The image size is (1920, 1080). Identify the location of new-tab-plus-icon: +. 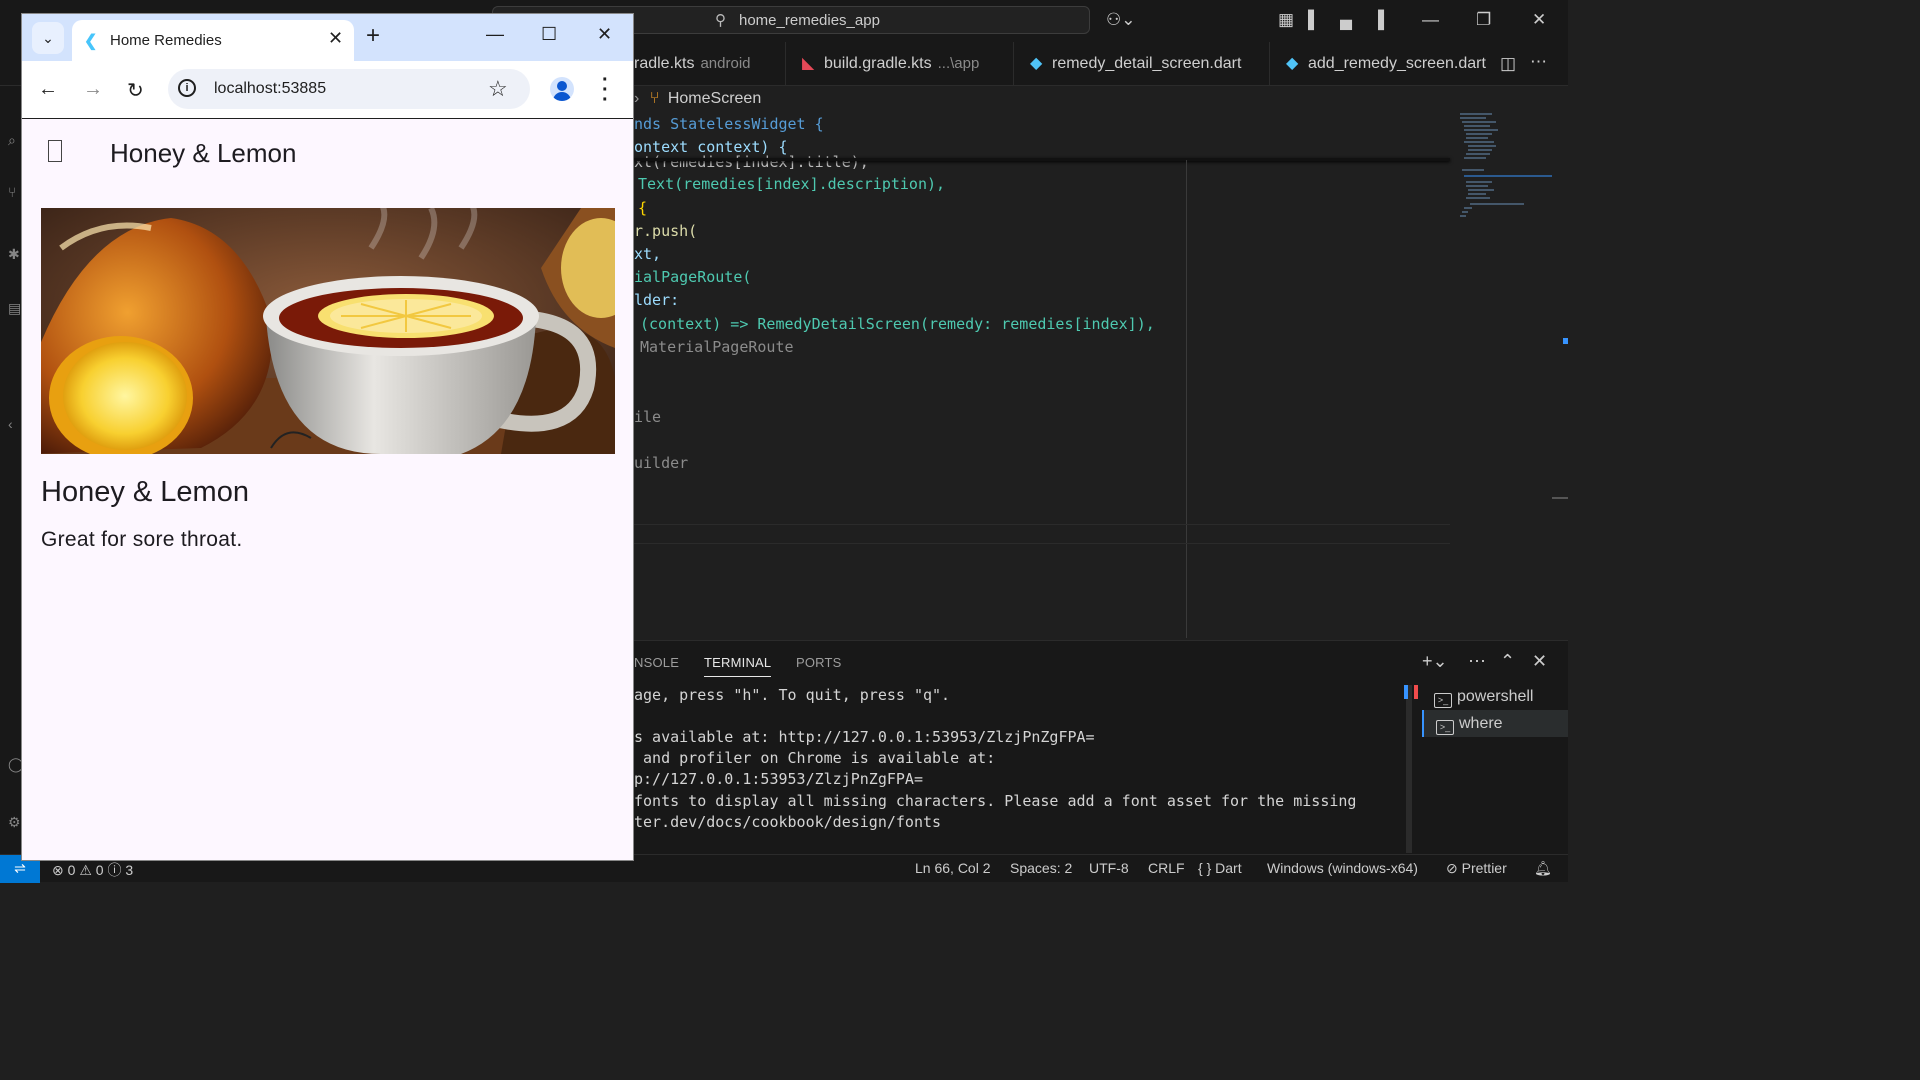
(373, 36).